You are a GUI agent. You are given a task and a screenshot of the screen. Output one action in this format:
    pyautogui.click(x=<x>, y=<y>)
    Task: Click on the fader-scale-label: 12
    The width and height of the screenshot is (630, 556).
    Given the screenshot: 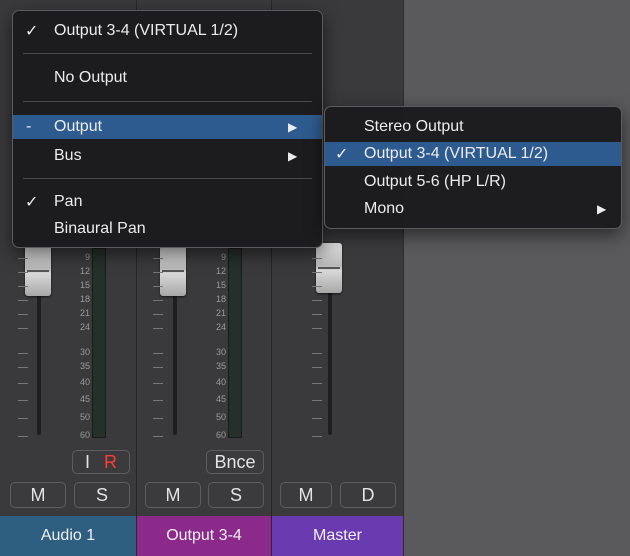 What is the action you would take?
    pyautogui.click(x=220, y=271)
    